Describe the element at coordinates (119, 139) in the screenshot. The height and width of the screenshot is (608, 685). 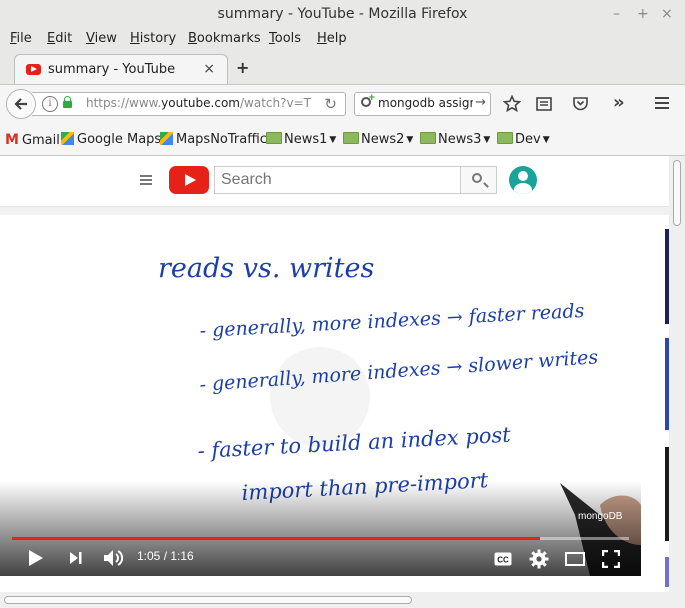
I see `bookmark-label: Google Maps` at that location.